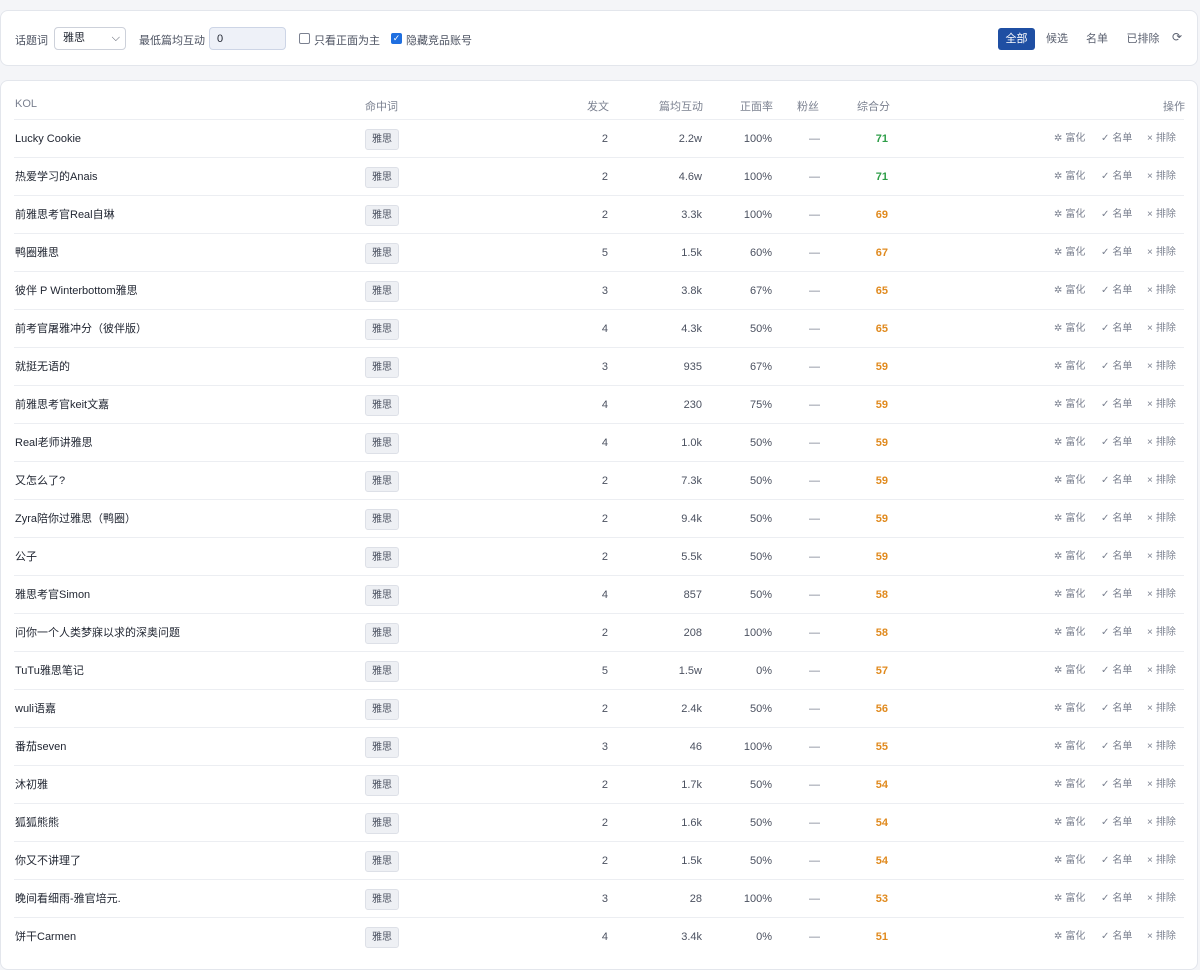 The image size is (1200, 970). What do you see at coordinates (97, 633) in the screenshot?
I see `kol-name: 问你一个人类梦寐以求的深奥问题` at bounding box center [97, 633].